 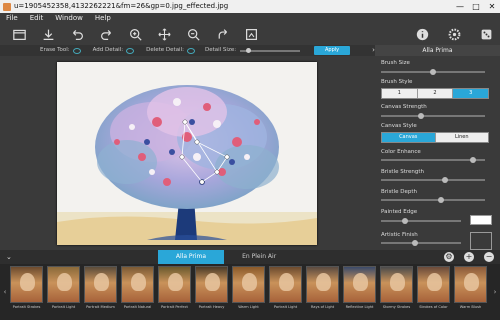 What do you see at coordinates (445, 180) in the screenshot?
I see `bristle-strength-knob` at bounding box center [445, 180].